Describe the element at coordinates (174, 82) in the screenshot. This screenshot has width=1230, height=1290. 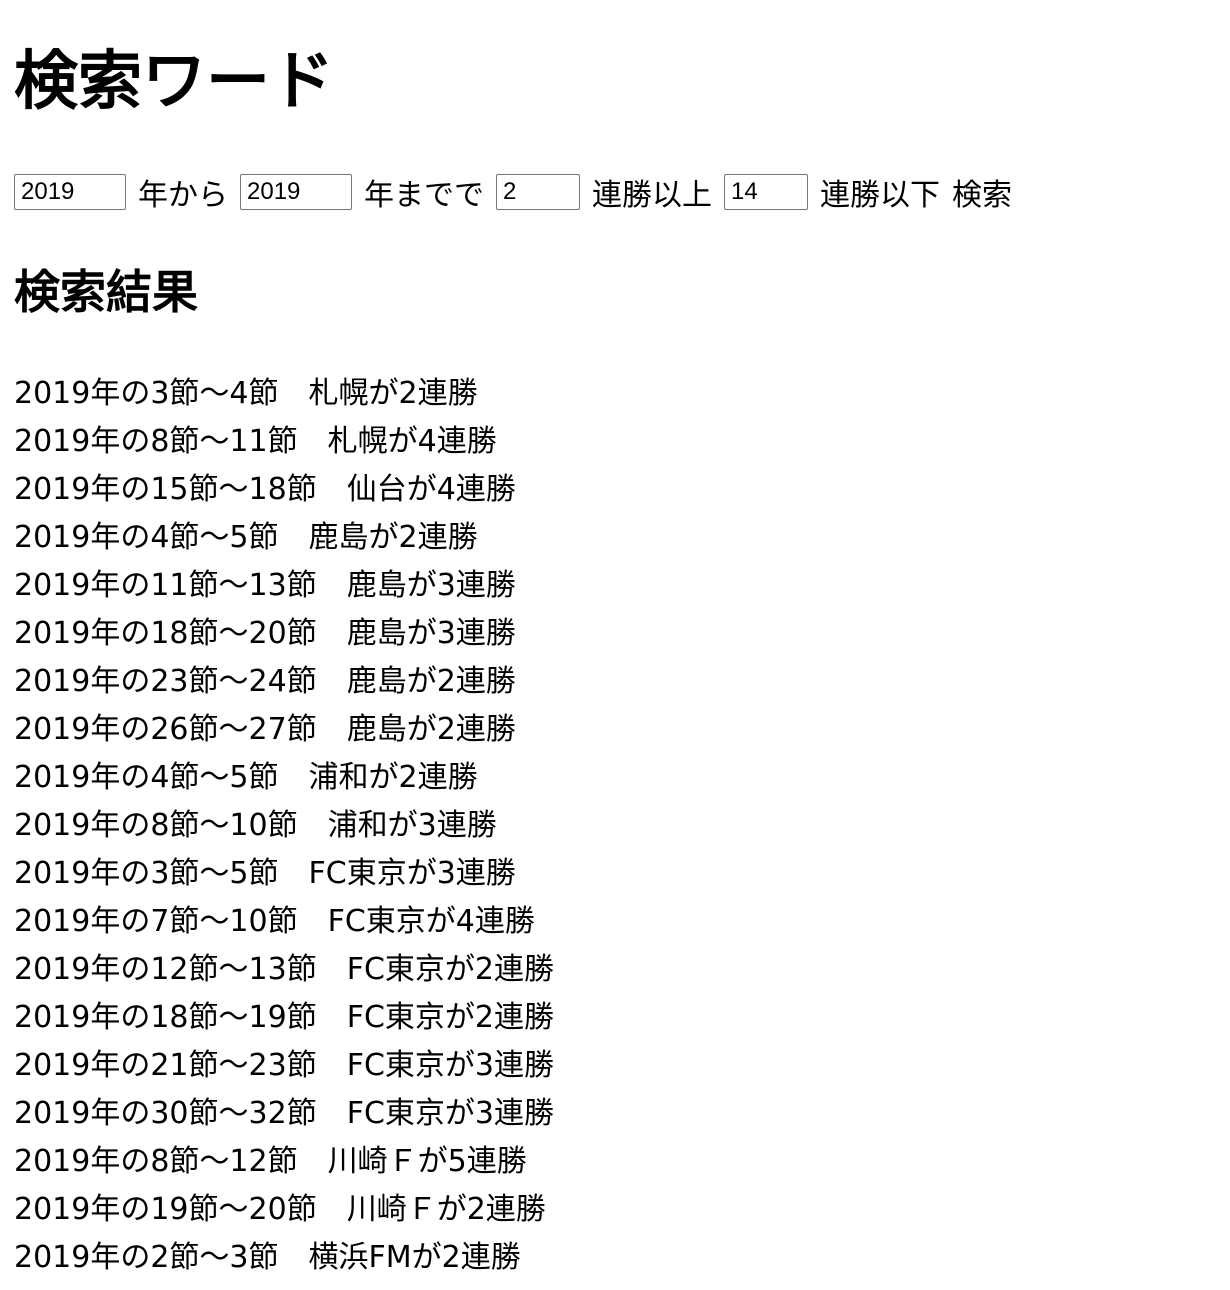
I see `page-title: 検索ワード` at that location.